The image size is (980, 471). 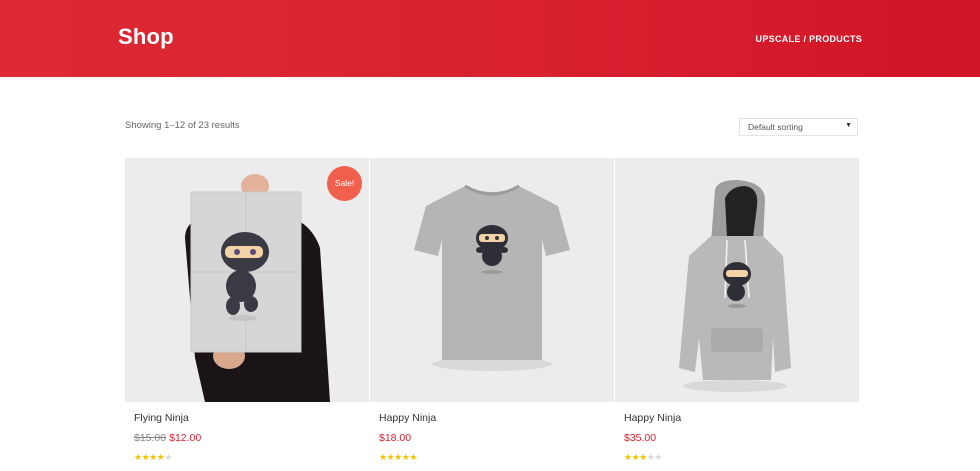 I want to click on ninja-poster-image: Sale!, so click(x=247, y=280).